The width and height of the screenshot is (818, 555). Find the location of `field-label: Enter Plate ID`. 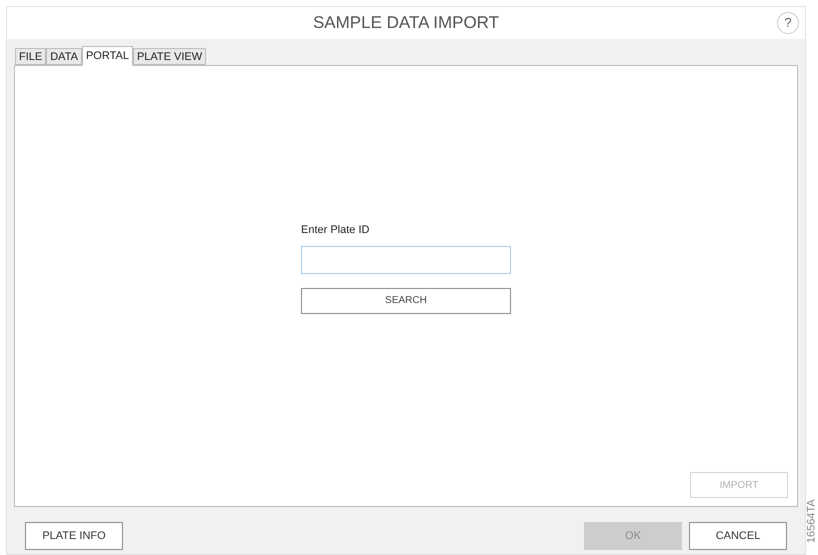

field-label: Enter Plate ID is located at coordinates (335, 230).